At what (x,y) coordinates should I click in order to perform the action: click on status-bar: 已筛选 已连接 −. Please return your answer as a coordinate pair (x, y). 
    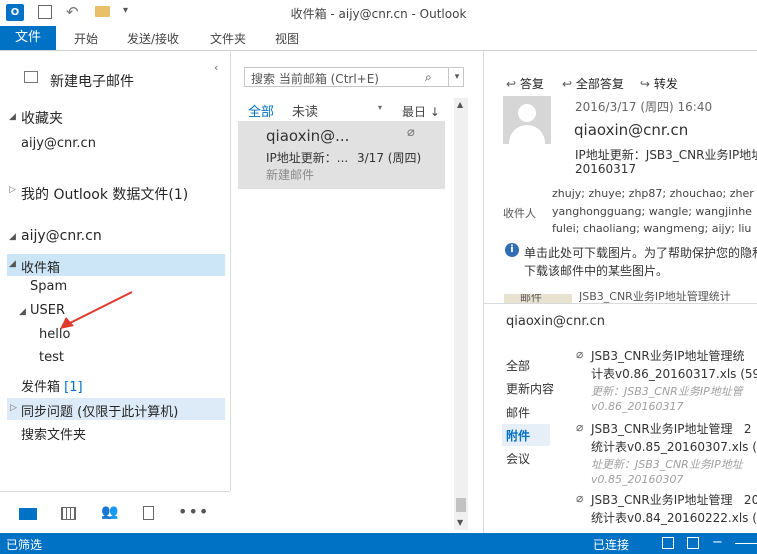
    Looking at the image, I should click on (378, 543).